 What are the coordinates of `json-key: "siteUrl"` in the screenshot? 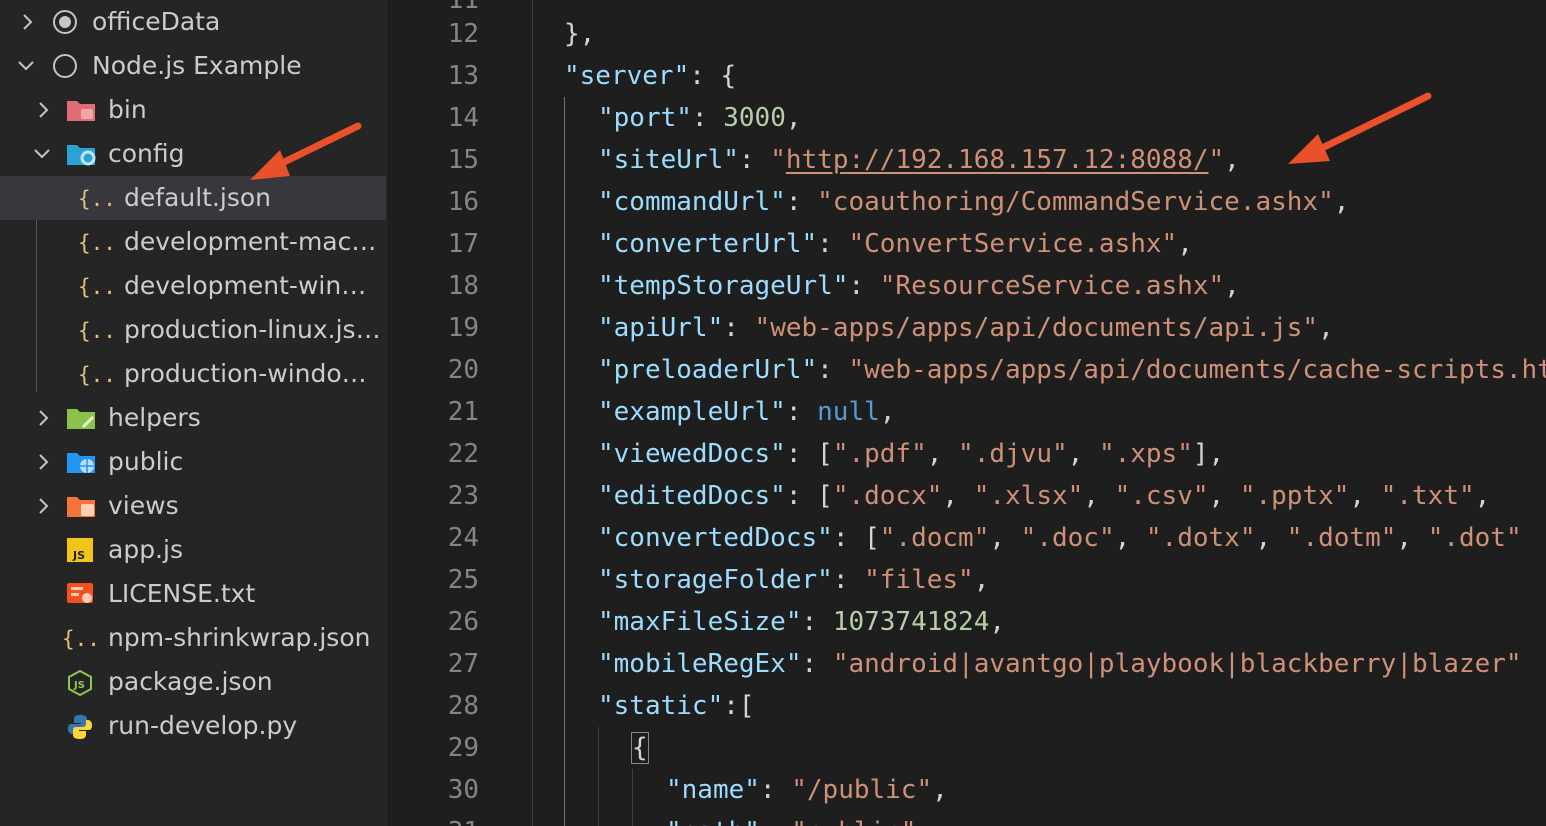 It's located at (668, 160).